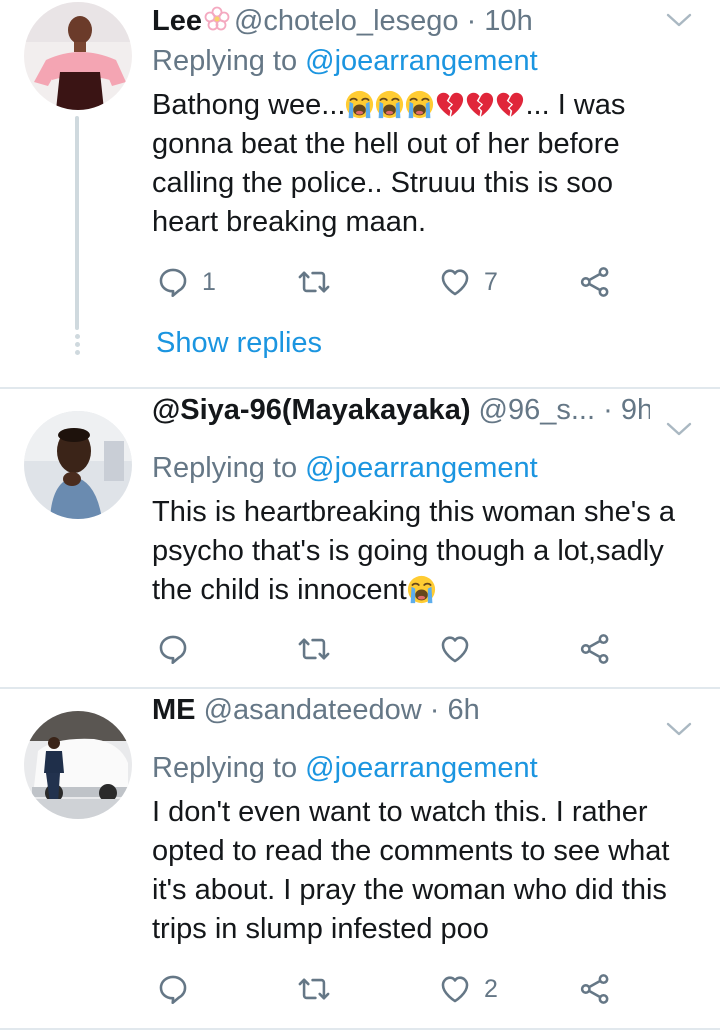  I want to click on thread-line, so click(77, 223).